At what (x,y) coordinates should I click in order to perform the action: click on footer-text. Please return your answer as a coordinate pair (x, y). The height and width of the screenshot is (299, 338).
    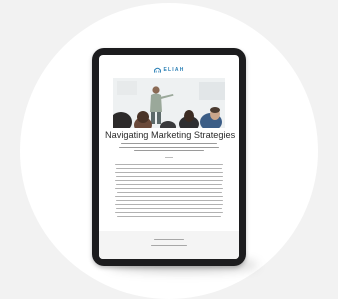
    Looking at the image, I should click on (169, 244).